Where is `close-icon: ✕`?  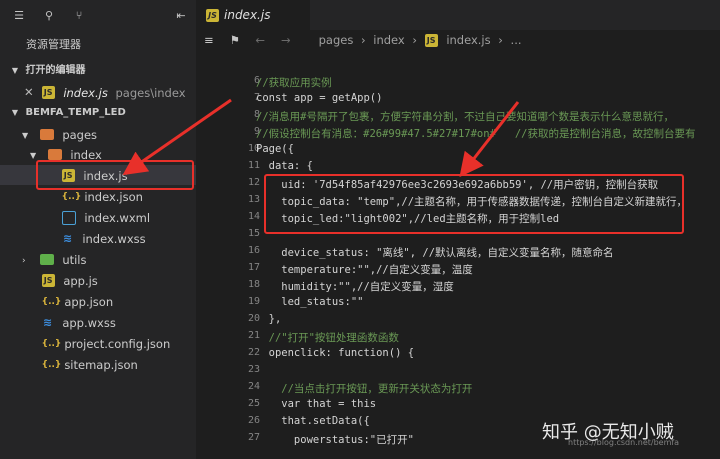
close-icon: ✕ is located at coordinates (31, 92).